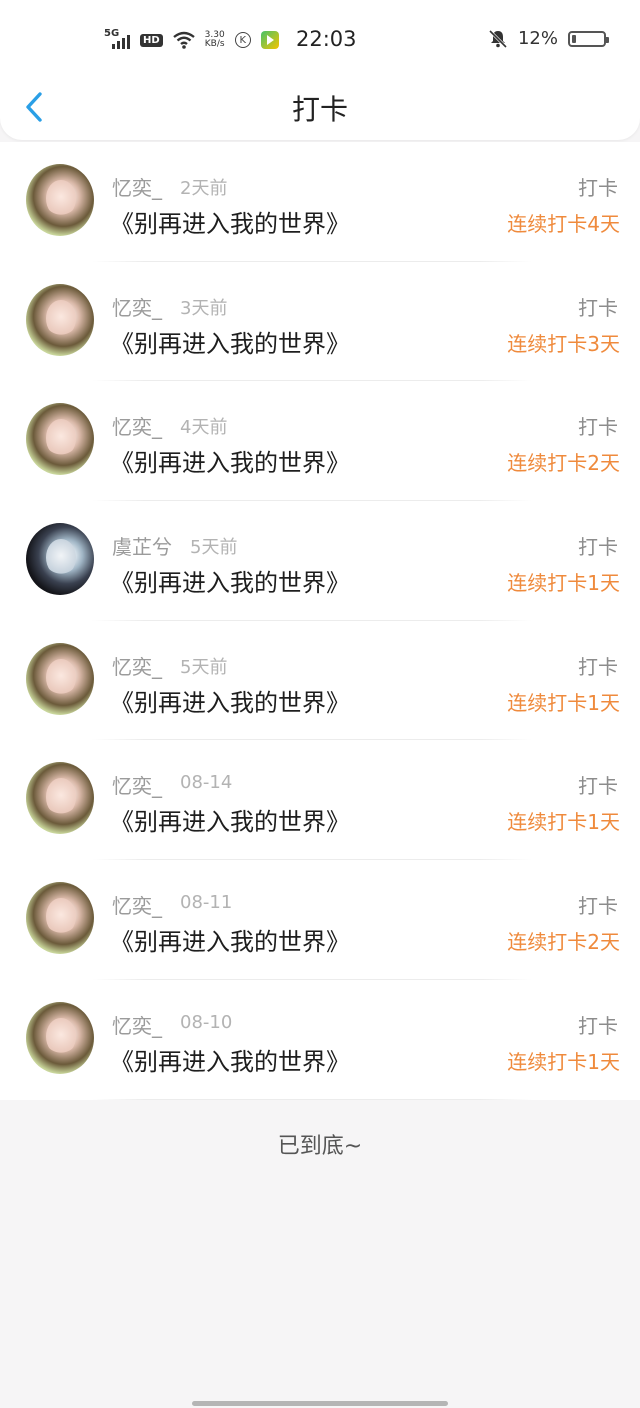  Describe the element at coordinates (312, 1099) in the screenshot. I see `divider` at that location.